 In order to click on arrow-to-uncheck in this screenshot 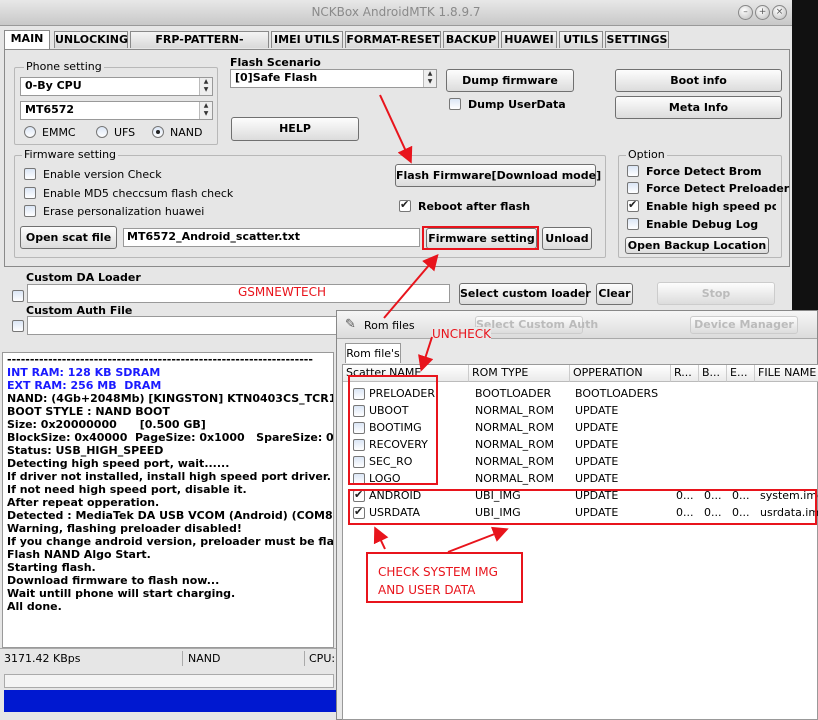, I will do `click(426, 354)`.